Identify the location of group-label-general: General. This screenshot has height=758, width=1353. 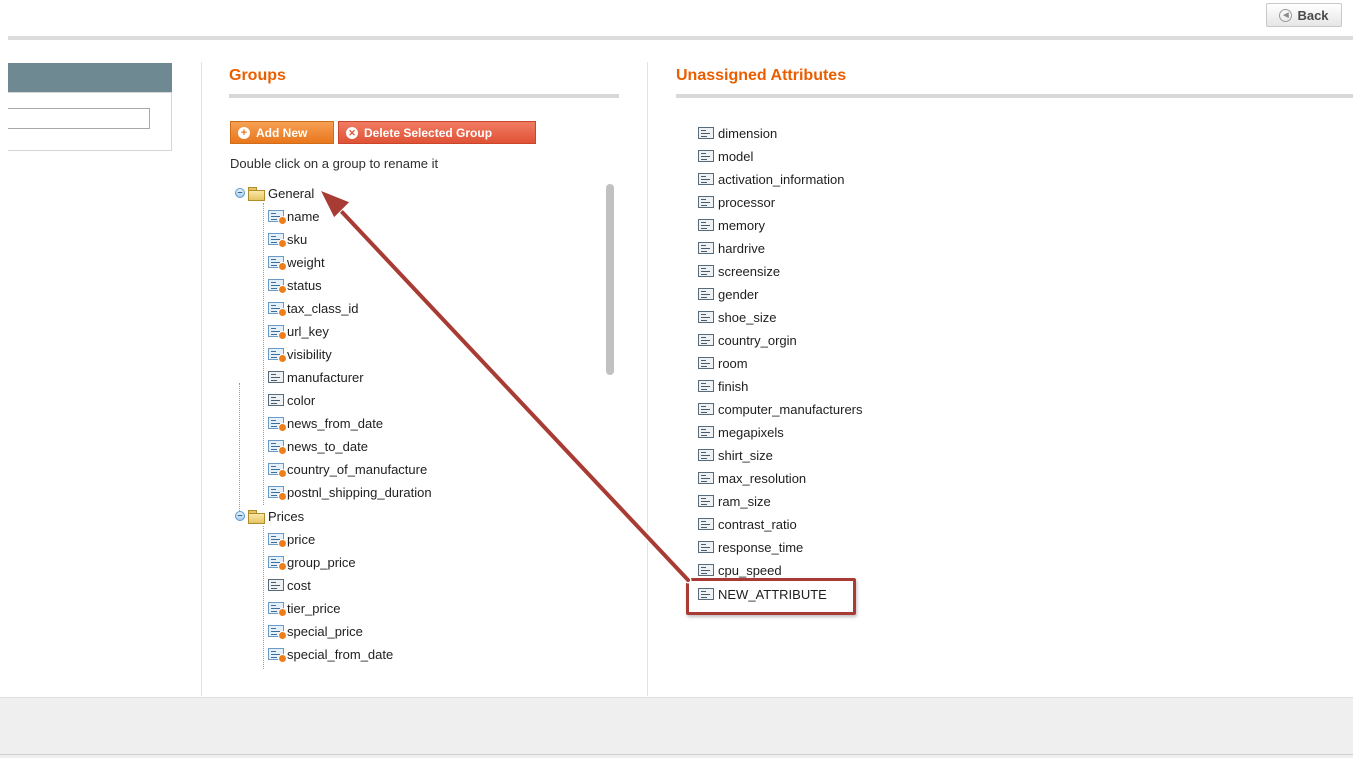
(291, 193).